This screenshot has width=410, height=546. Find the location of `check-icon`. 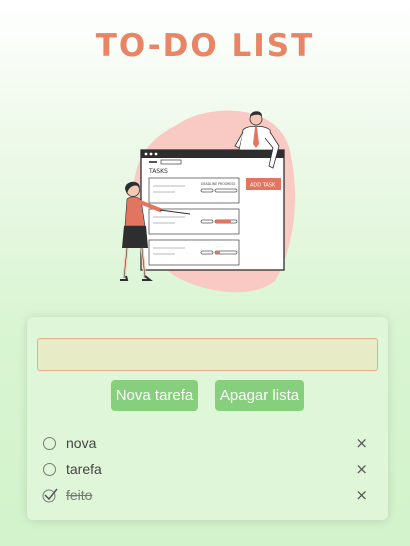

check-icon is located at coordinates (50, 495).